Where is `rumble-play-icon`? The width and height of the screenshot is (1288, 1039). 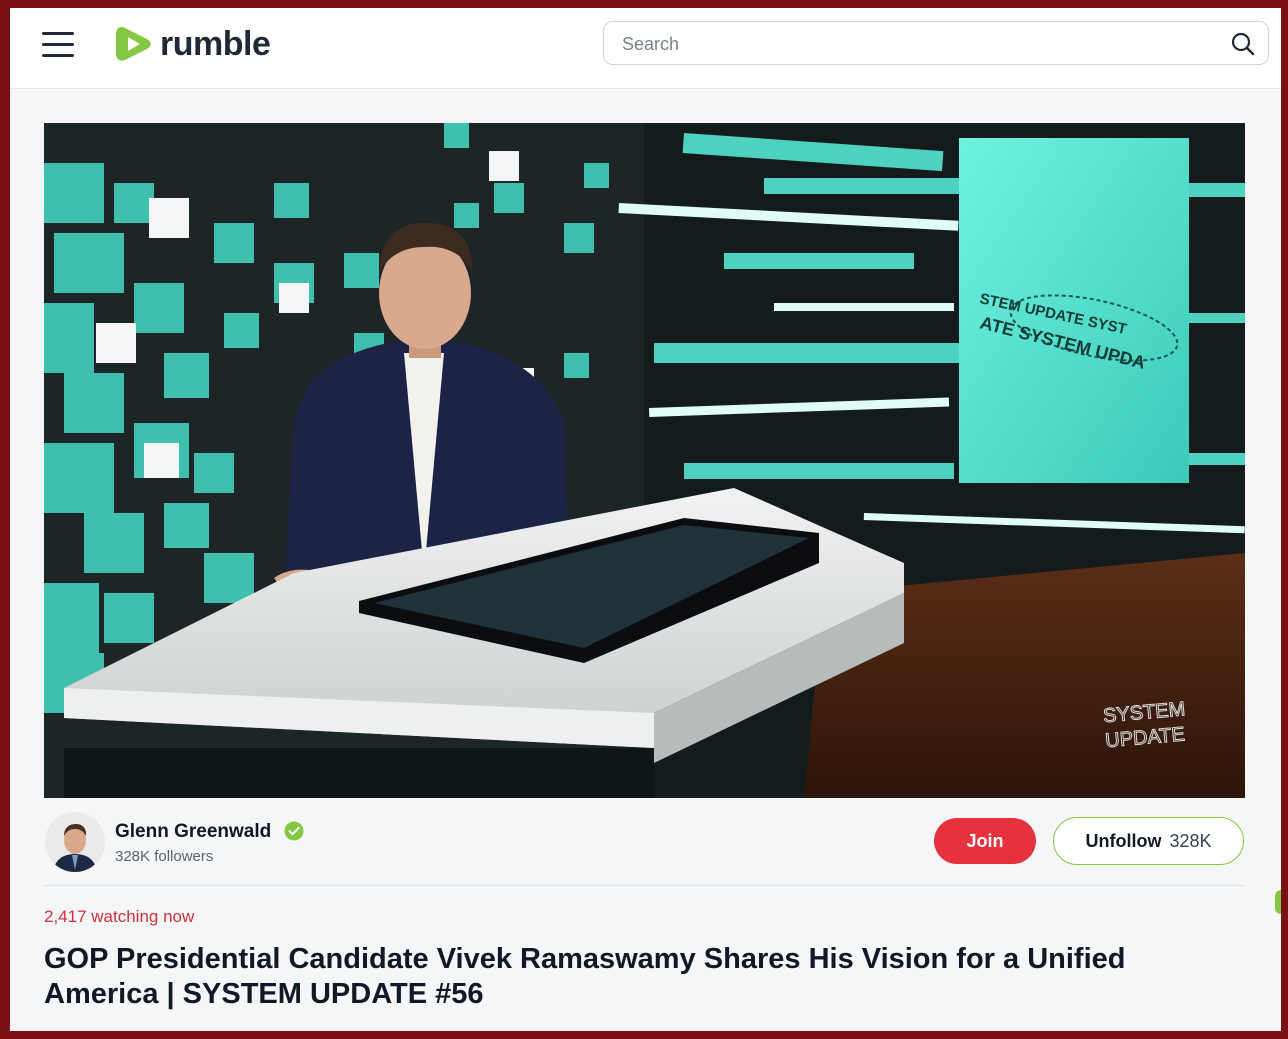 rumble-play-icon is located at coordinates (133, 44).